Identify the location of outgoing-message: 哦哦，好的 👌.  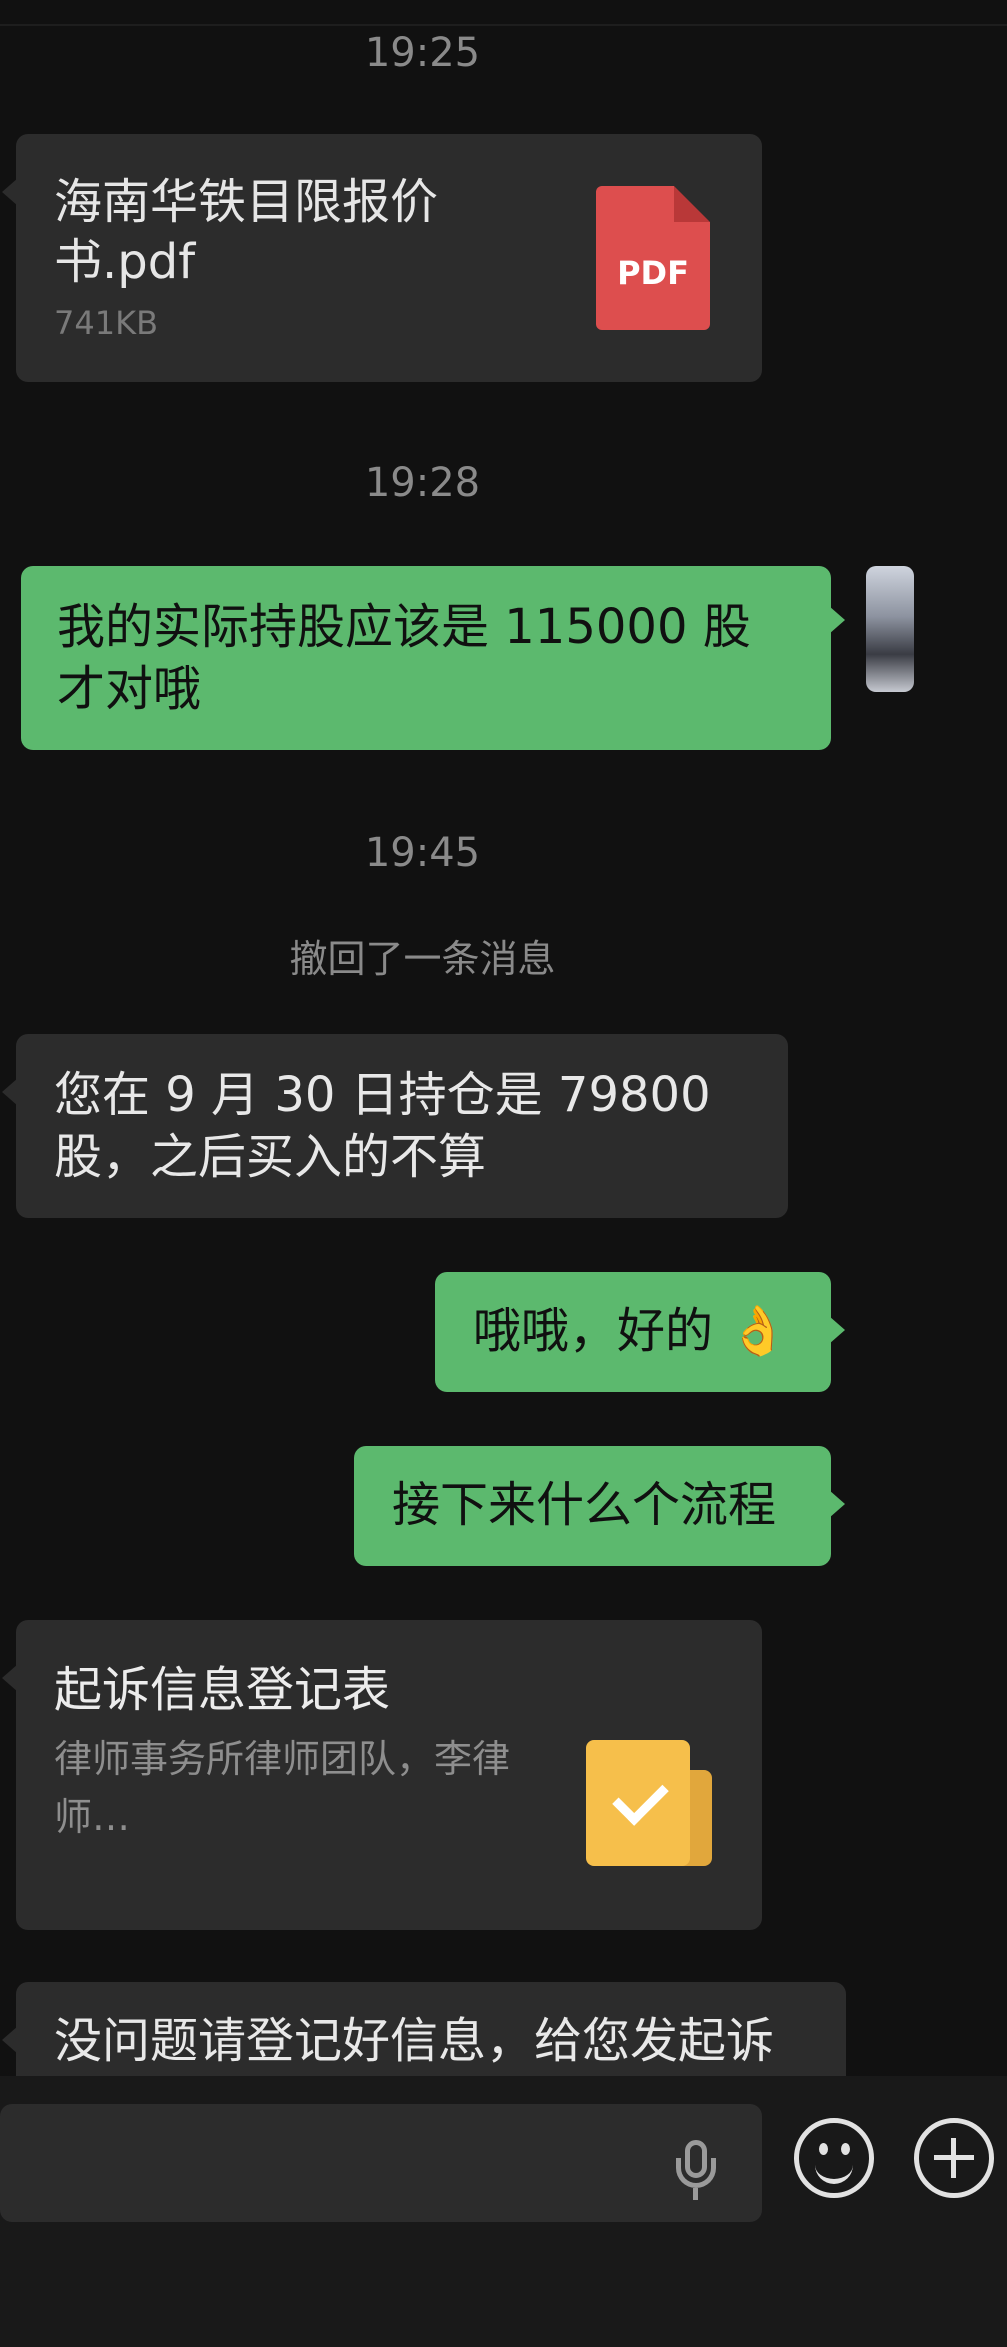
(640, 1332).